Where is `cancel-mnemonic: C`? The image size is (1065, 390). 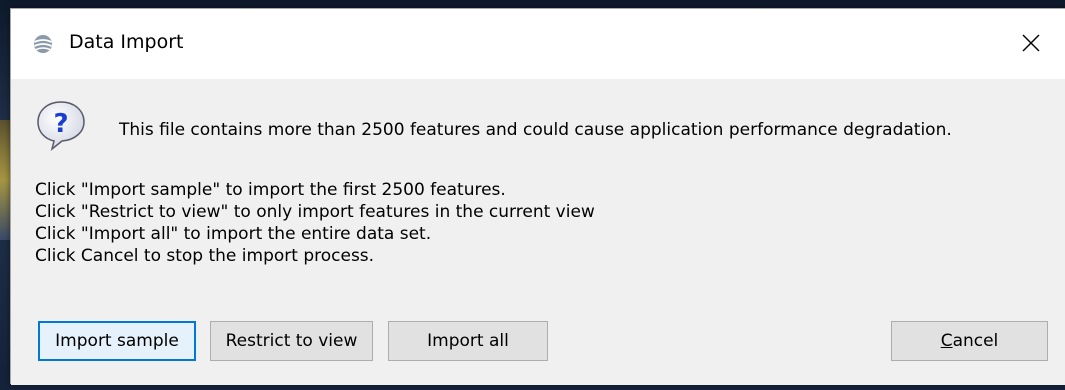
cancel-mnemonic: C is located at coordinates (946, 341).